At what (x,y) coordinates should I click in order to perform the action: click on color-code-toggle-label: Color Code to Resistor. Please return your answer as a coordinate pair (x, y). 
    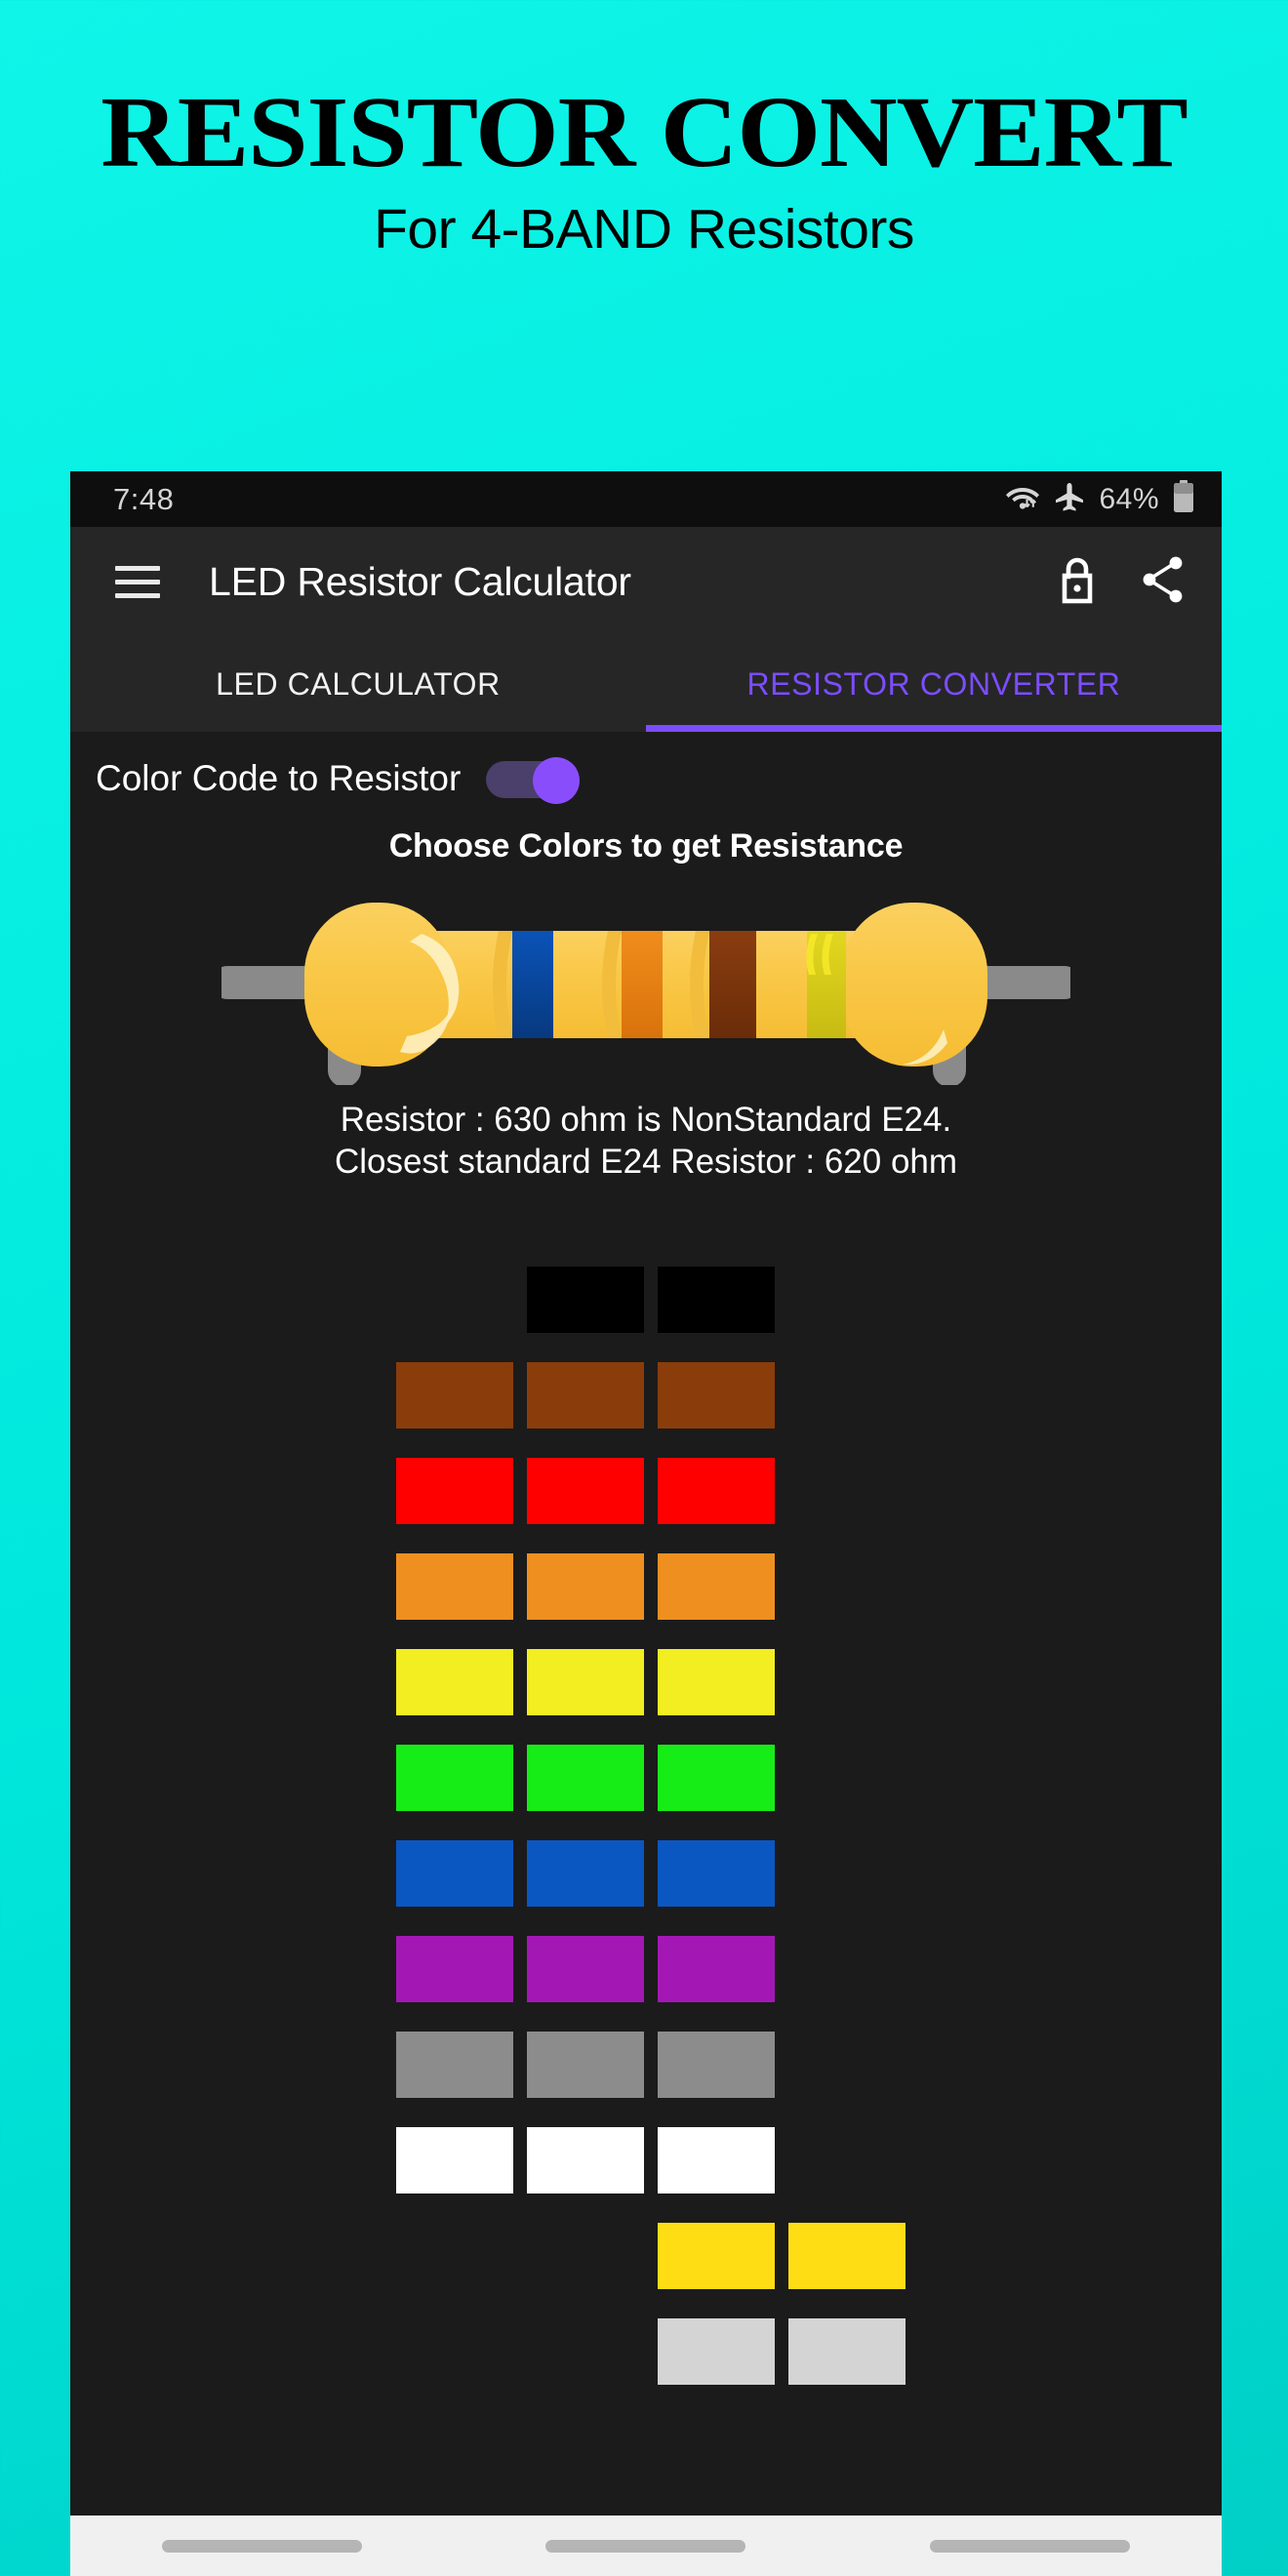
    Looking at the image, I should click on (279, 778).